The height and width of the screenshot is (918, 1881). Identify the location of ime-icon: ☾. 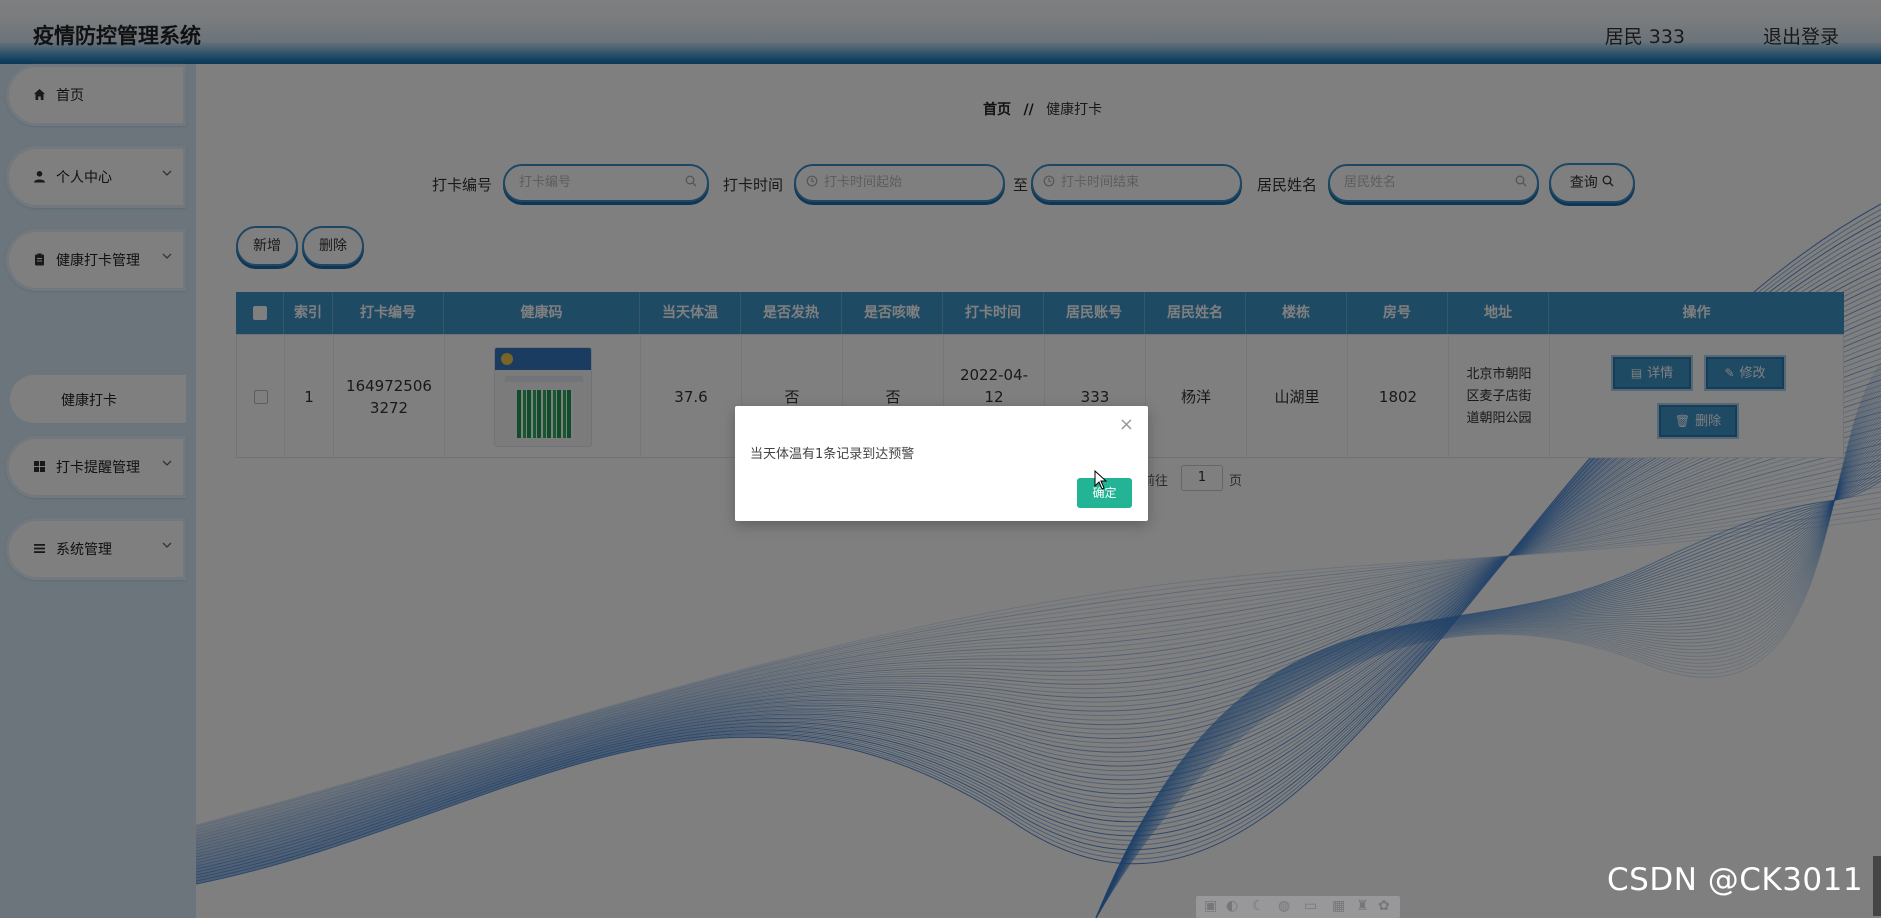
(1258, 906).